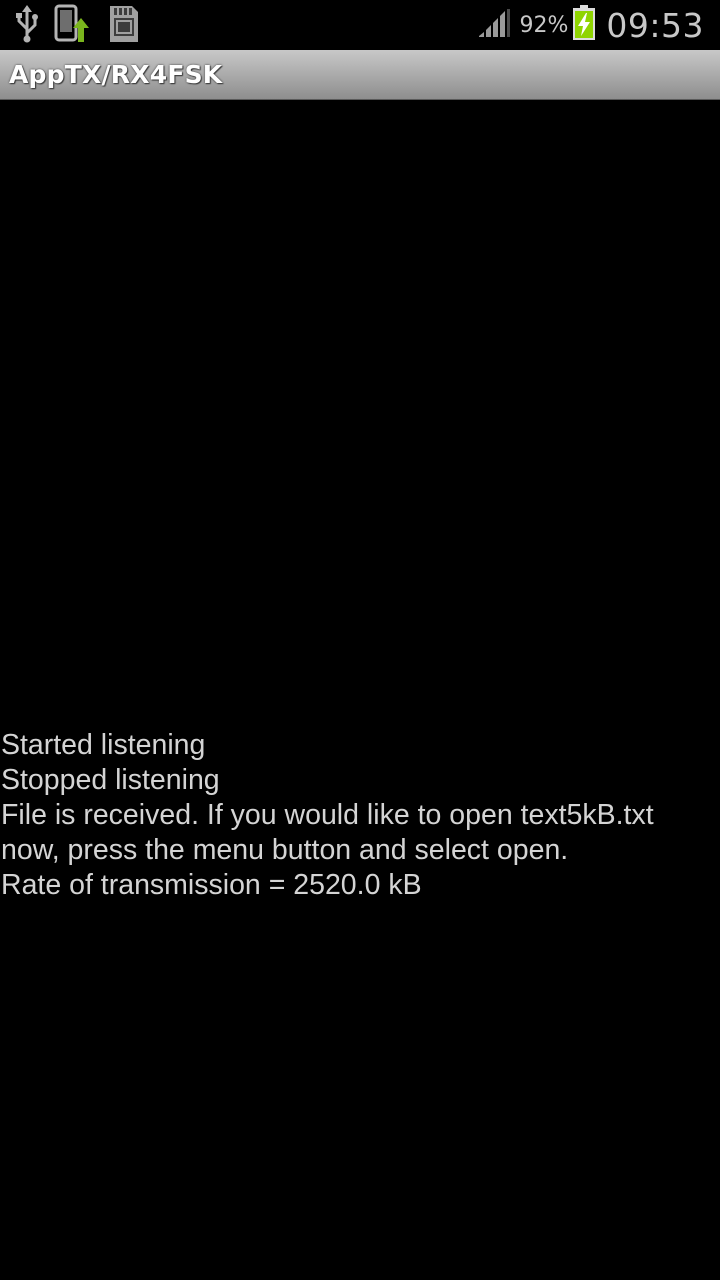  I want to click on signal-strength-icon, so click(494, 25).